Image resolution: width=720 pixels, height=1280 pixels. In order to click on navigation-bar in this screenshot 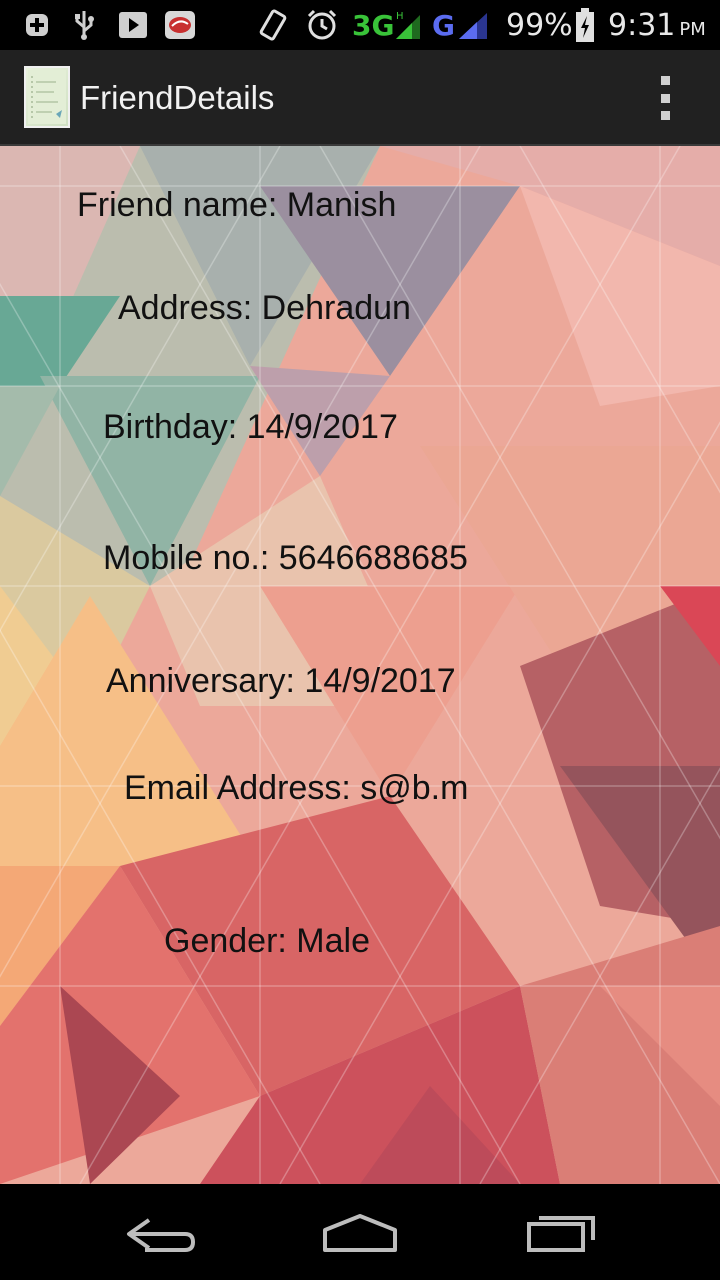, I will do `click(360, 1232)`.